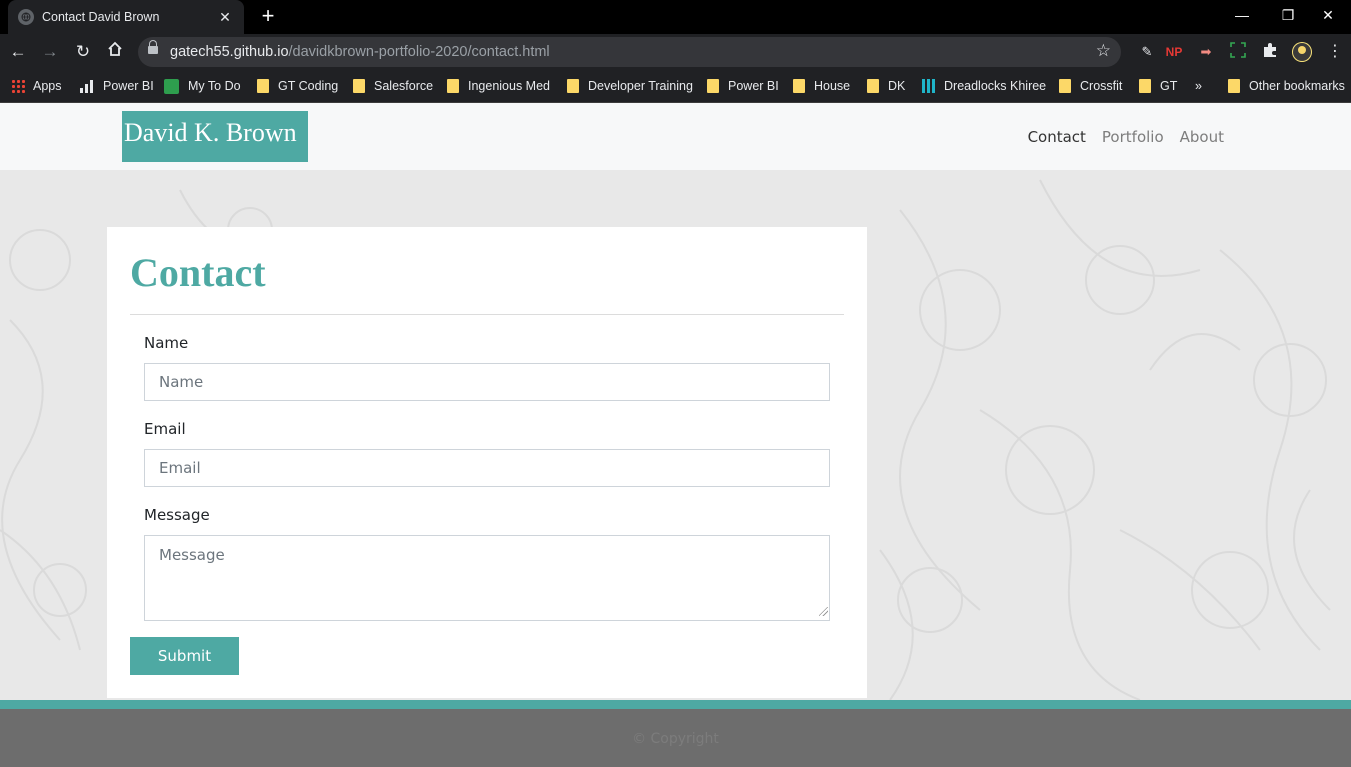 The height and width of the screenshot is (767, 1351). What do you see at coordinates (50, 52) in the screenshot?
I see `forward-icon: →` at bounding box center [50, 52].